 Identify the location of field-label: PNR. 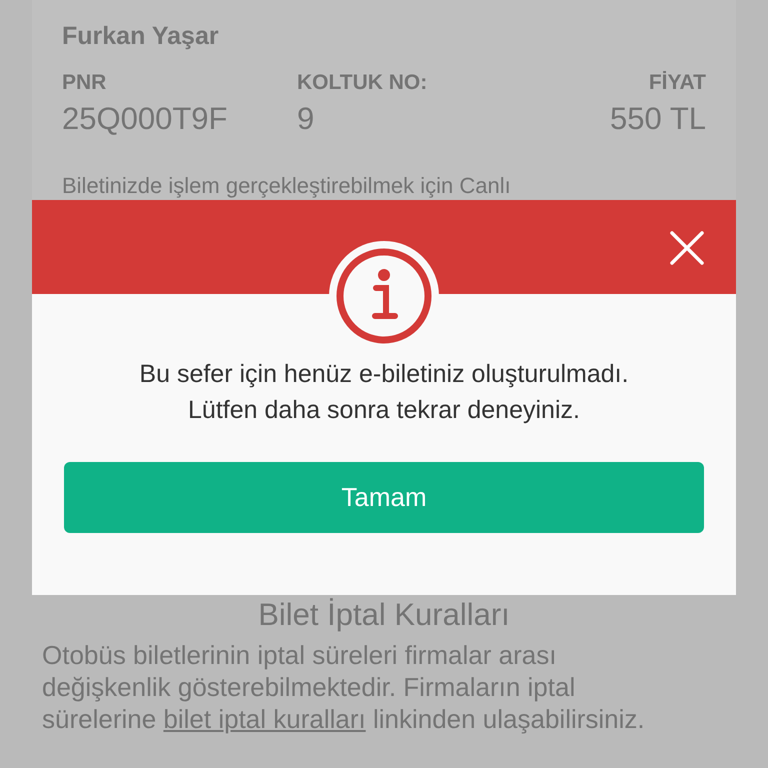
(85, 83).